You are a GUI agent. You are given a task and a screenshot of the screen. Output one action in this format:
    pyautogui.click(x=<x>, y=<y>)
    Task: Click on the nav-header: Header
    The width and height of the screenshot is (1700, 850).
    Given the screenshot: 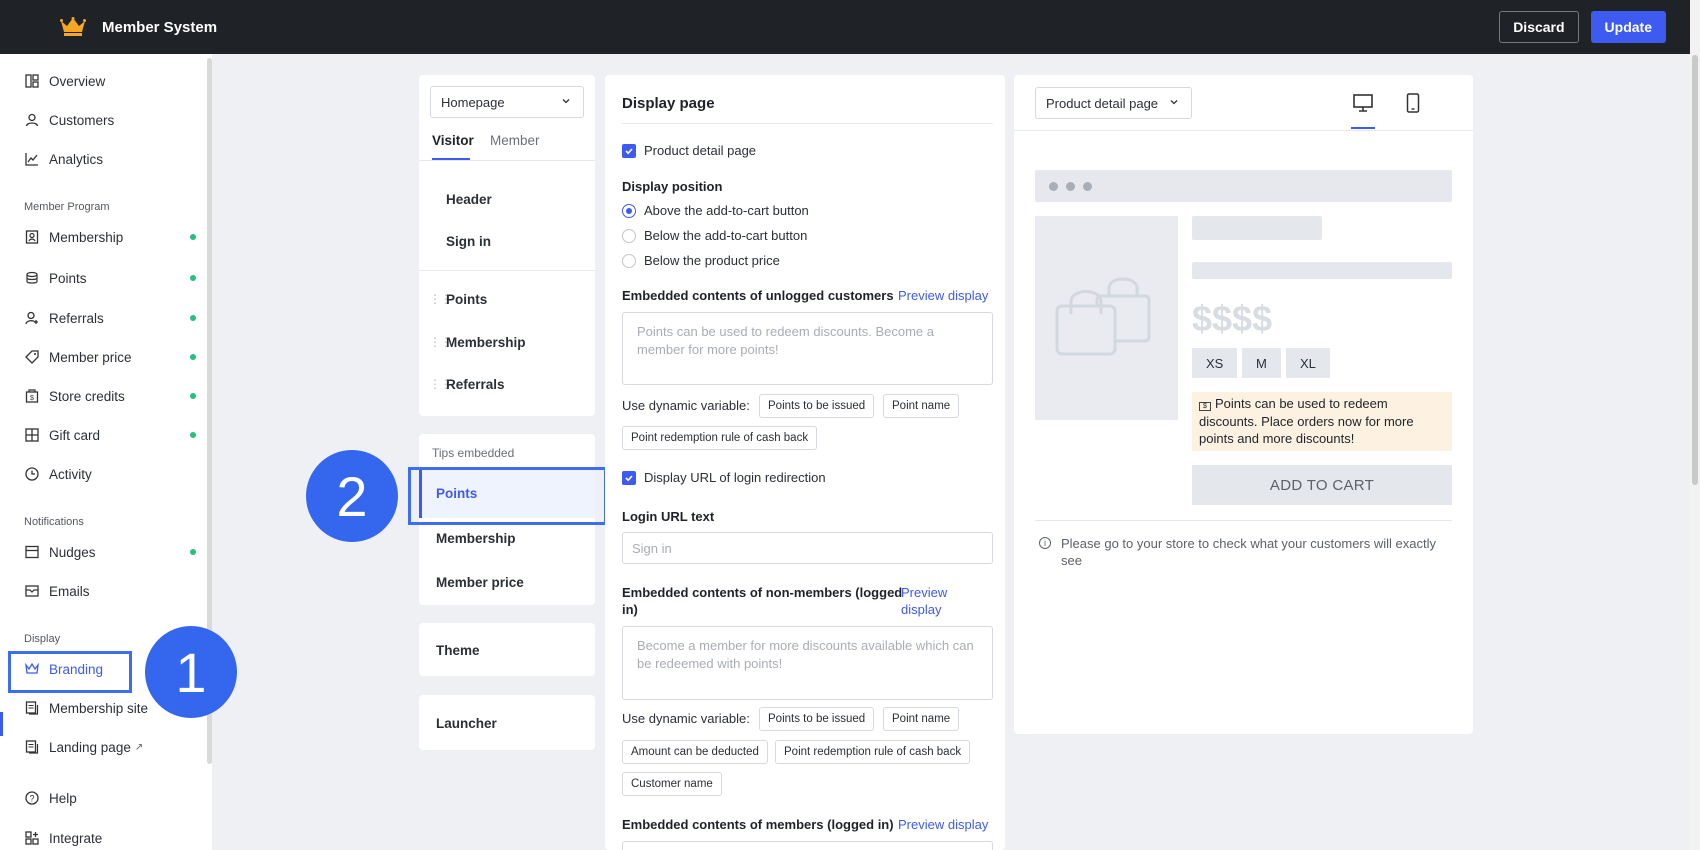 What is the action you would take?
    pyautogui.click(x=469, y=199)
    